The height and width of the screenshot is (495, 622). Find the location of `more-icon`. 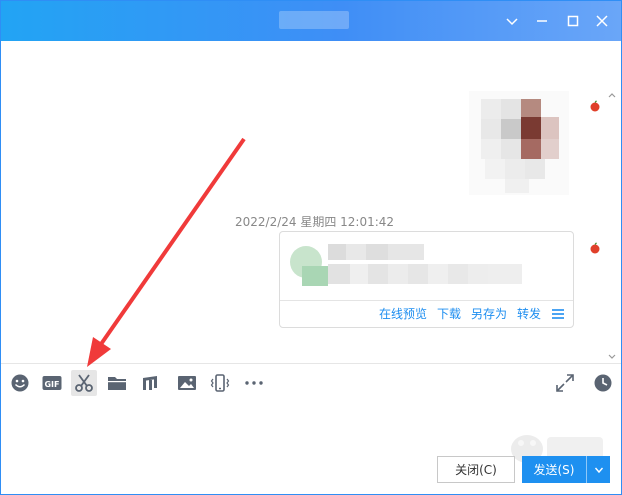

more-icon is located at coordinates (254, 383).